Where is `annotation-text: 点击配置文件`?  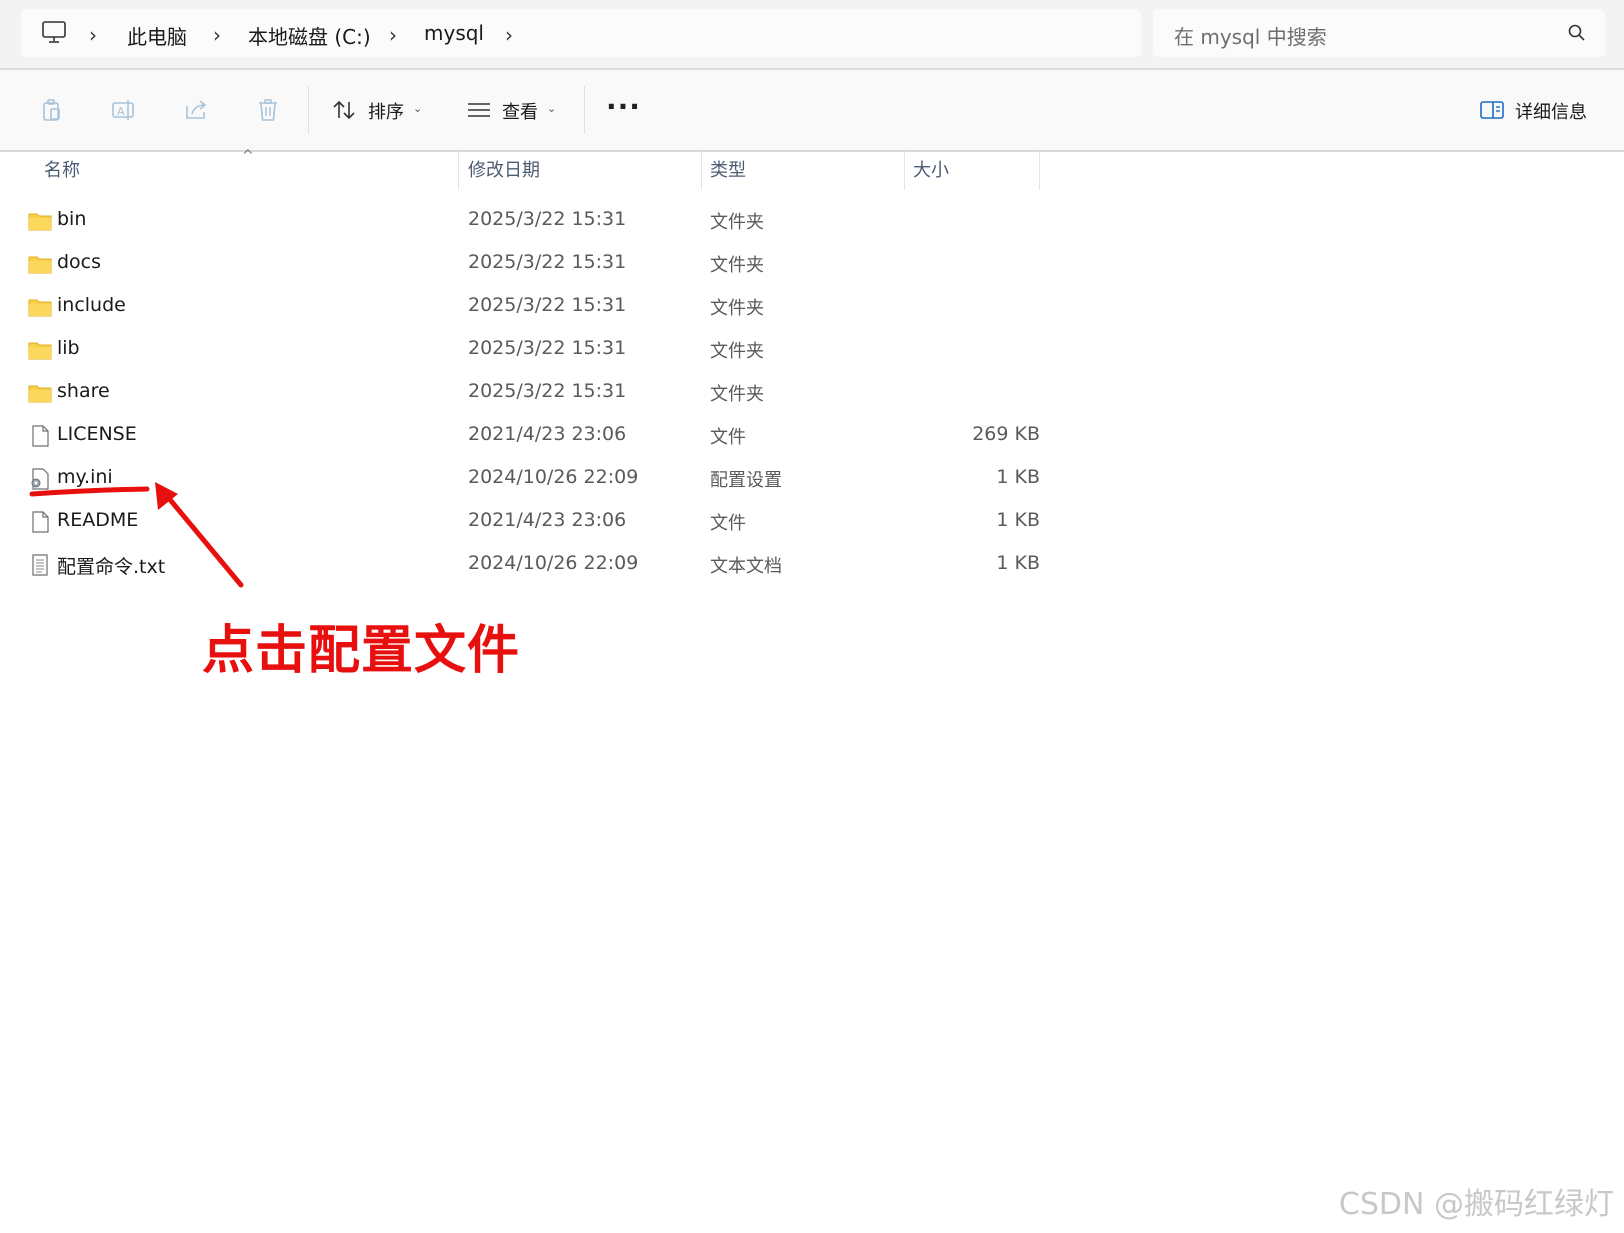 annotation-text: 点击配置文件 is located at coordinates (361, 651).